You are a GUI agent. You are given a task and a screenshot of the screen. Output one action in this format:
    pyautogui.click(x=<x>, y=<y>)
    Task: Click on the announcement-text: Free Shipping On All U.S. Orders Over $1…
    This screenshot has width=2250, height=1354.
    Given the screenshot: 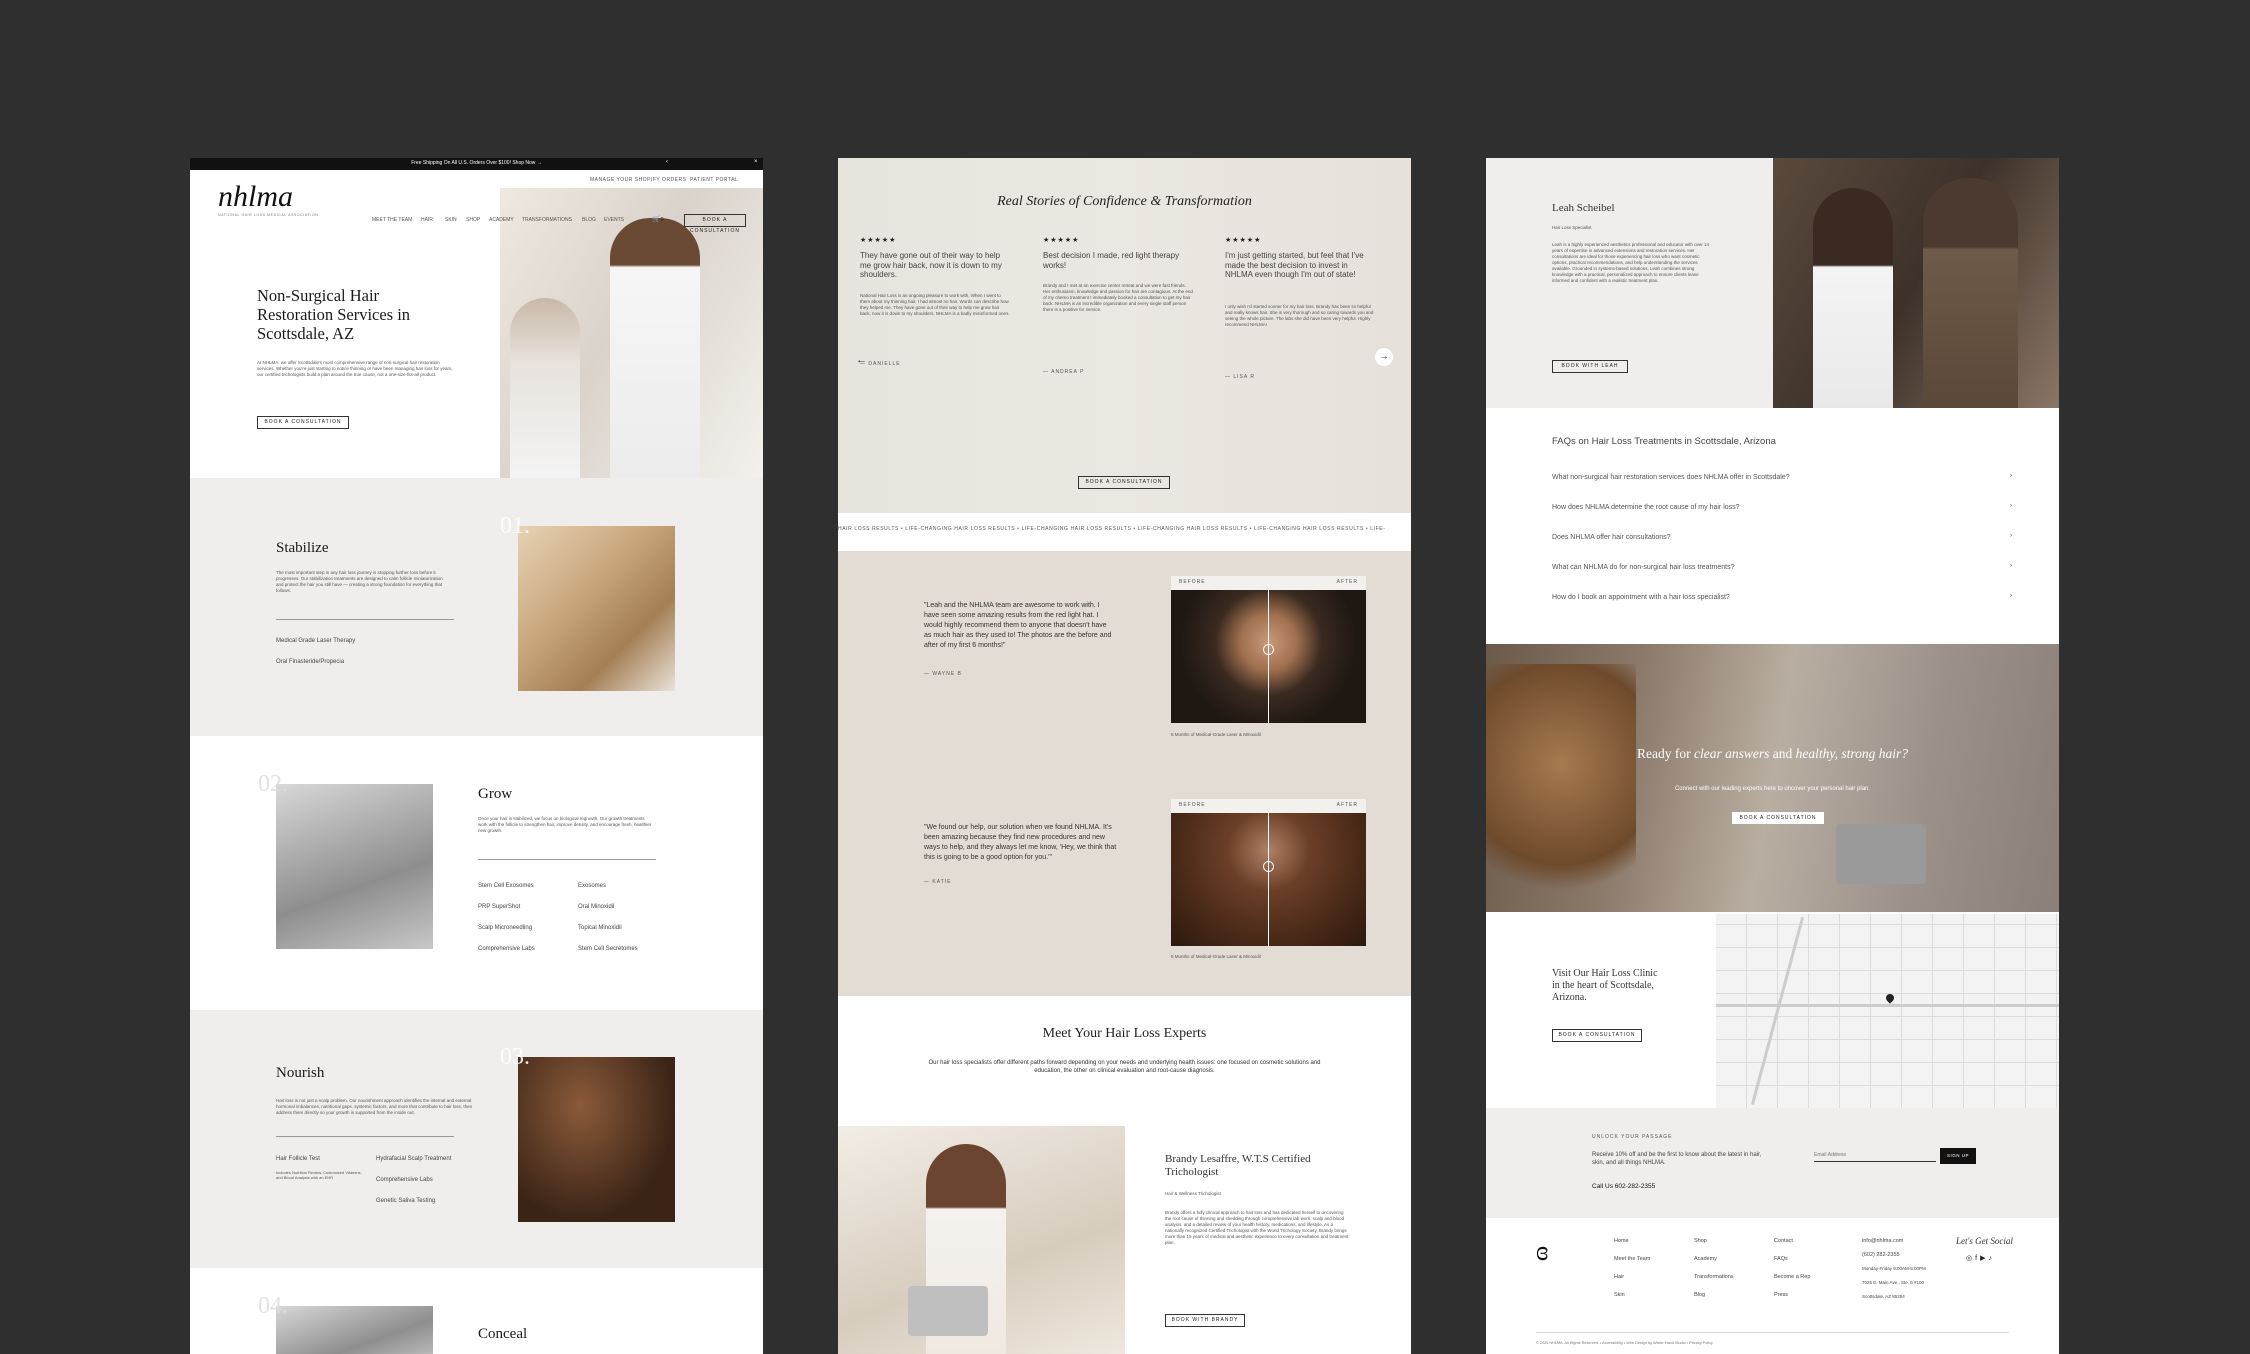 What is the action you would take?
    pyautogui.click(x=476, y=163)
    